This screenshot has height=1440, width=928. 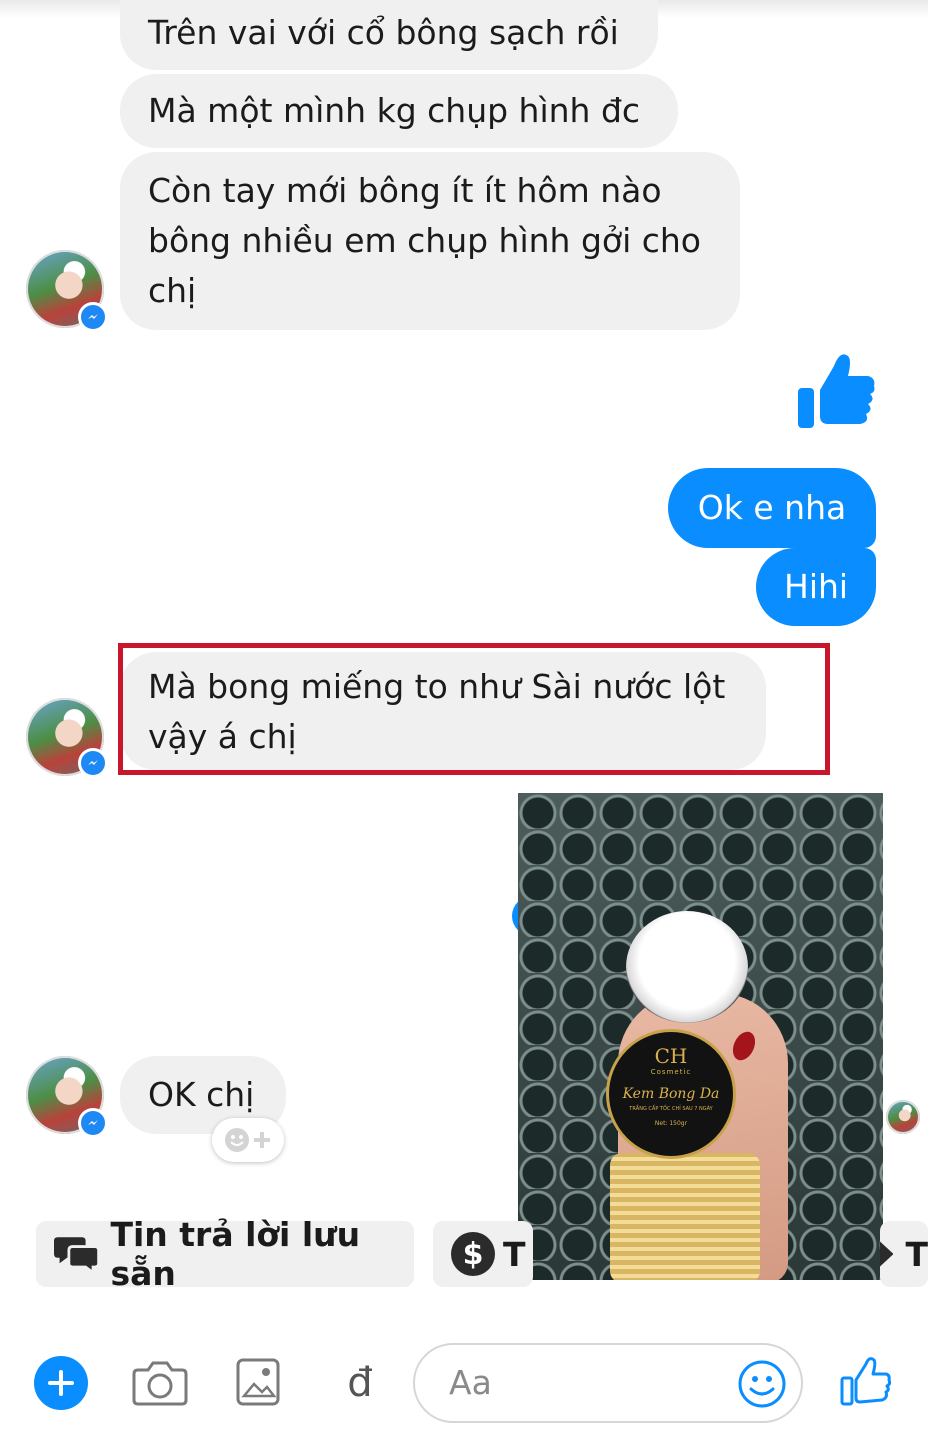 I want to click on message-text: Mà một mình kg chụp hình đc, so click(x=394, y=110).